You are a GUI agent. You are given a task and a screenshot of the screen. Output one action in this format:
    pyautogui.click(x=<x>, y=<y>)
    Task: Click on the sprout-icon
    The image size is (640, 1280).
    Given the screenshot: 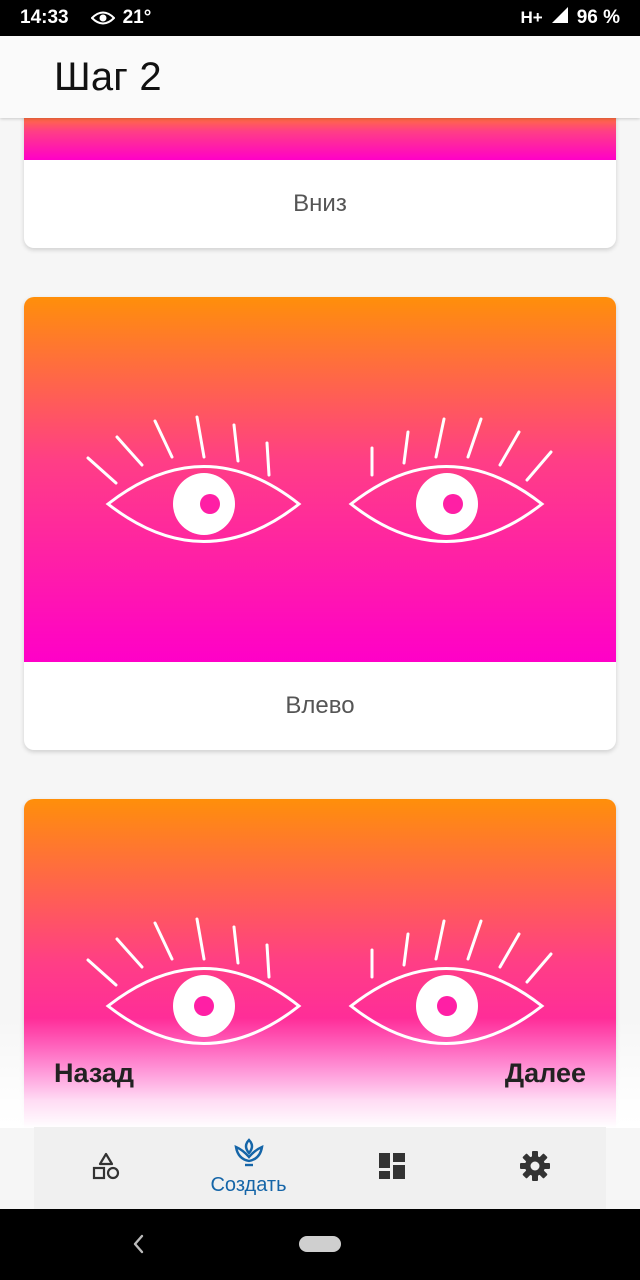 What is the action you would take?
    pyautogui.click(x=249, y=1155)
    